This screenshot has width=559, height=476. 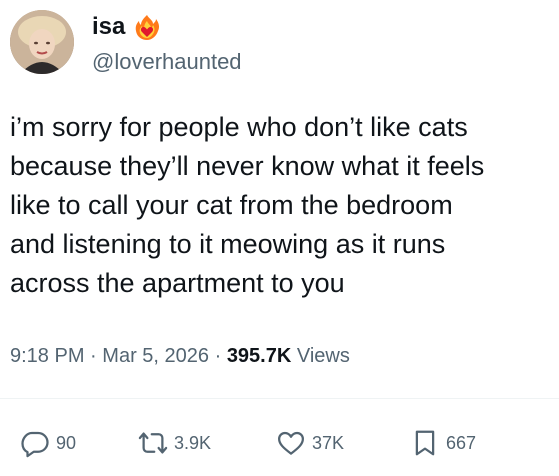 I want to click on reply-count: 90, so click(x=66, y=443).